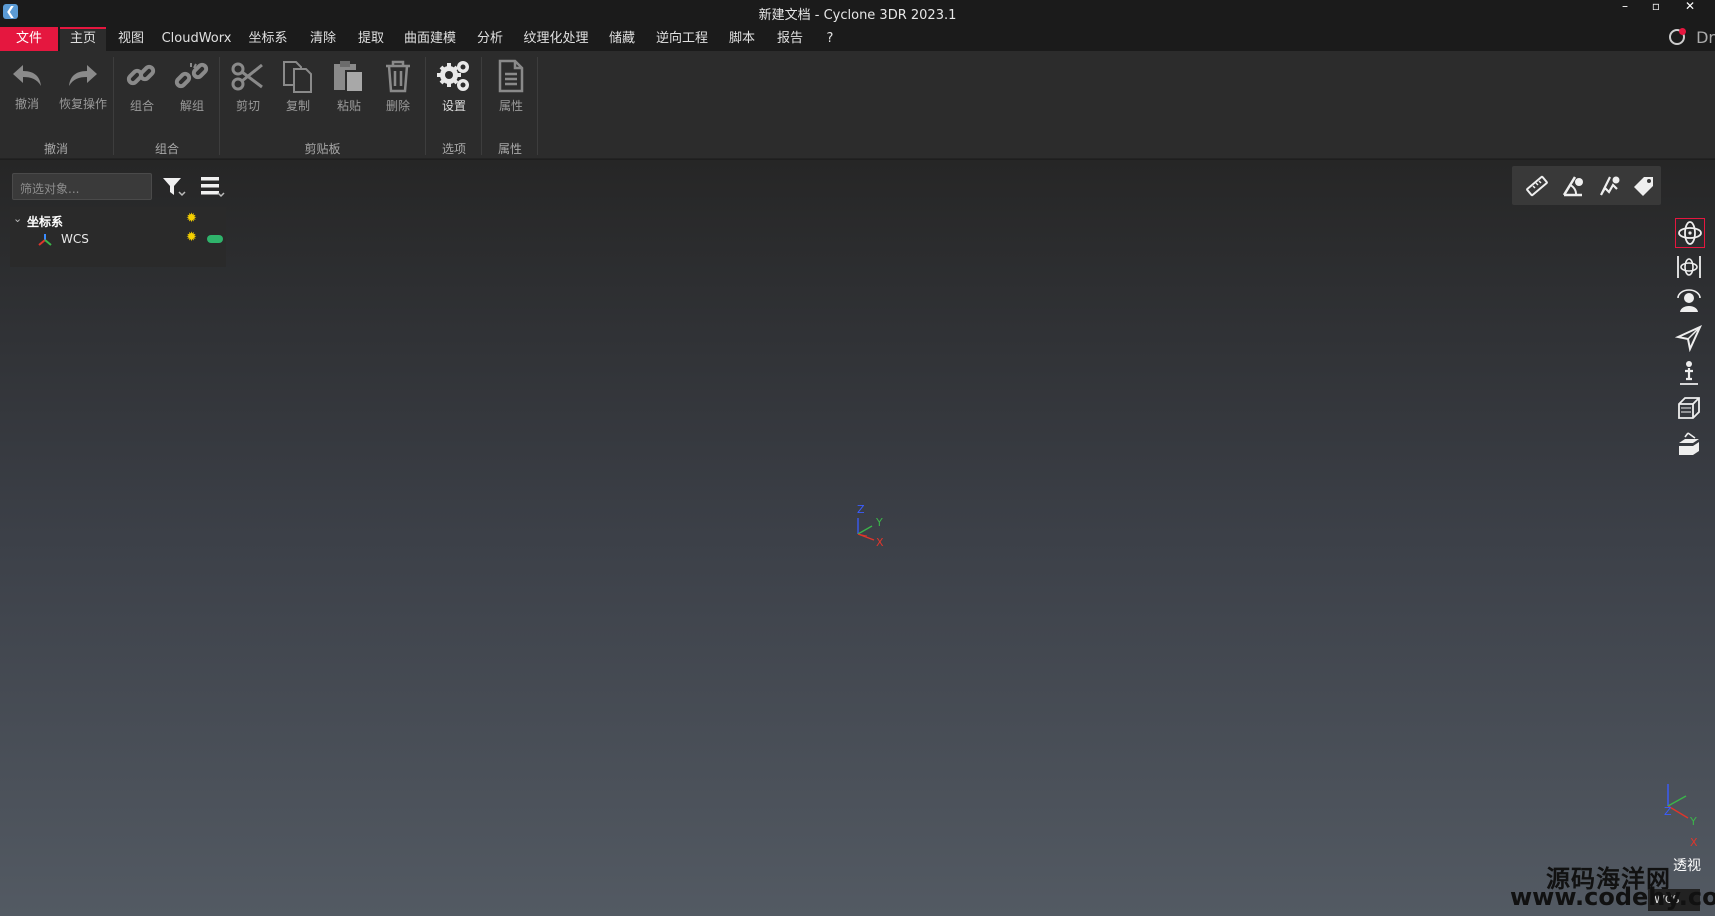  I want to click on copy-button: 复制, so click(298, 90).